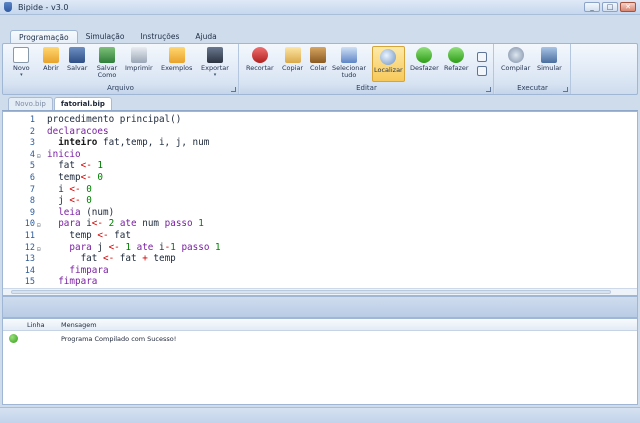 The image size is (640, 423). I want to click on code-line: 14 fimpara, so click(318, 271).